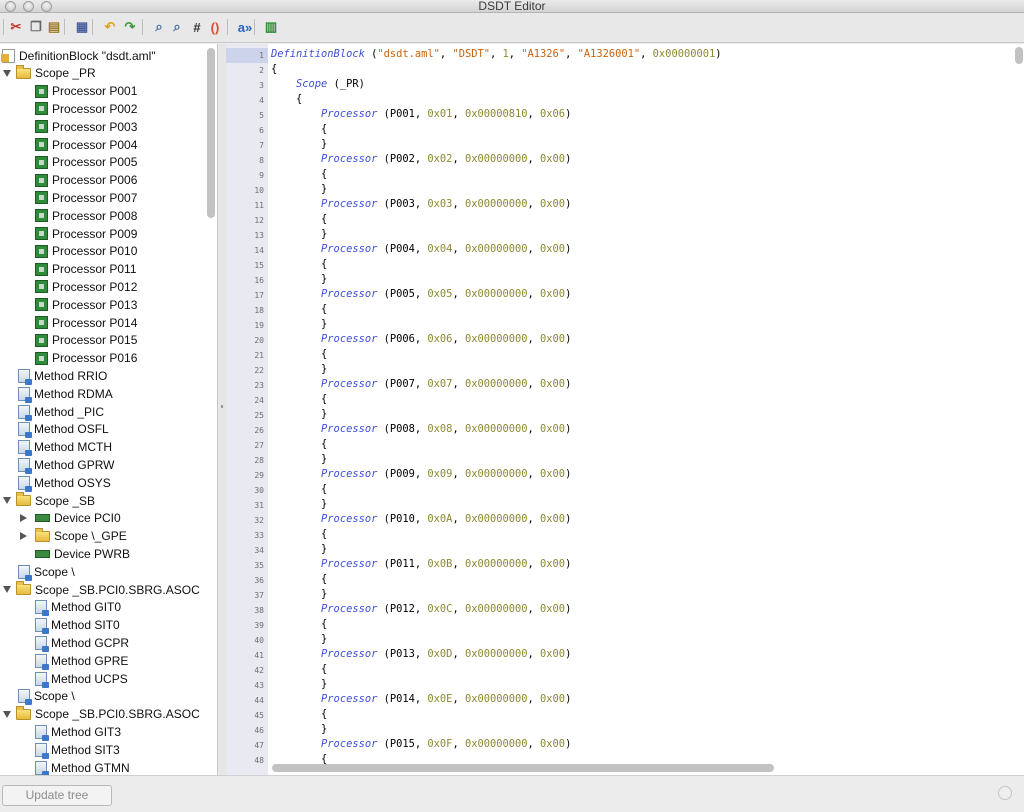 This screenshot has width=1024, height=812. What do you see at coordinates (49, 73) in the screenshot?
I see `tree-item: Scope _PR` at bounding box center [49, 73].